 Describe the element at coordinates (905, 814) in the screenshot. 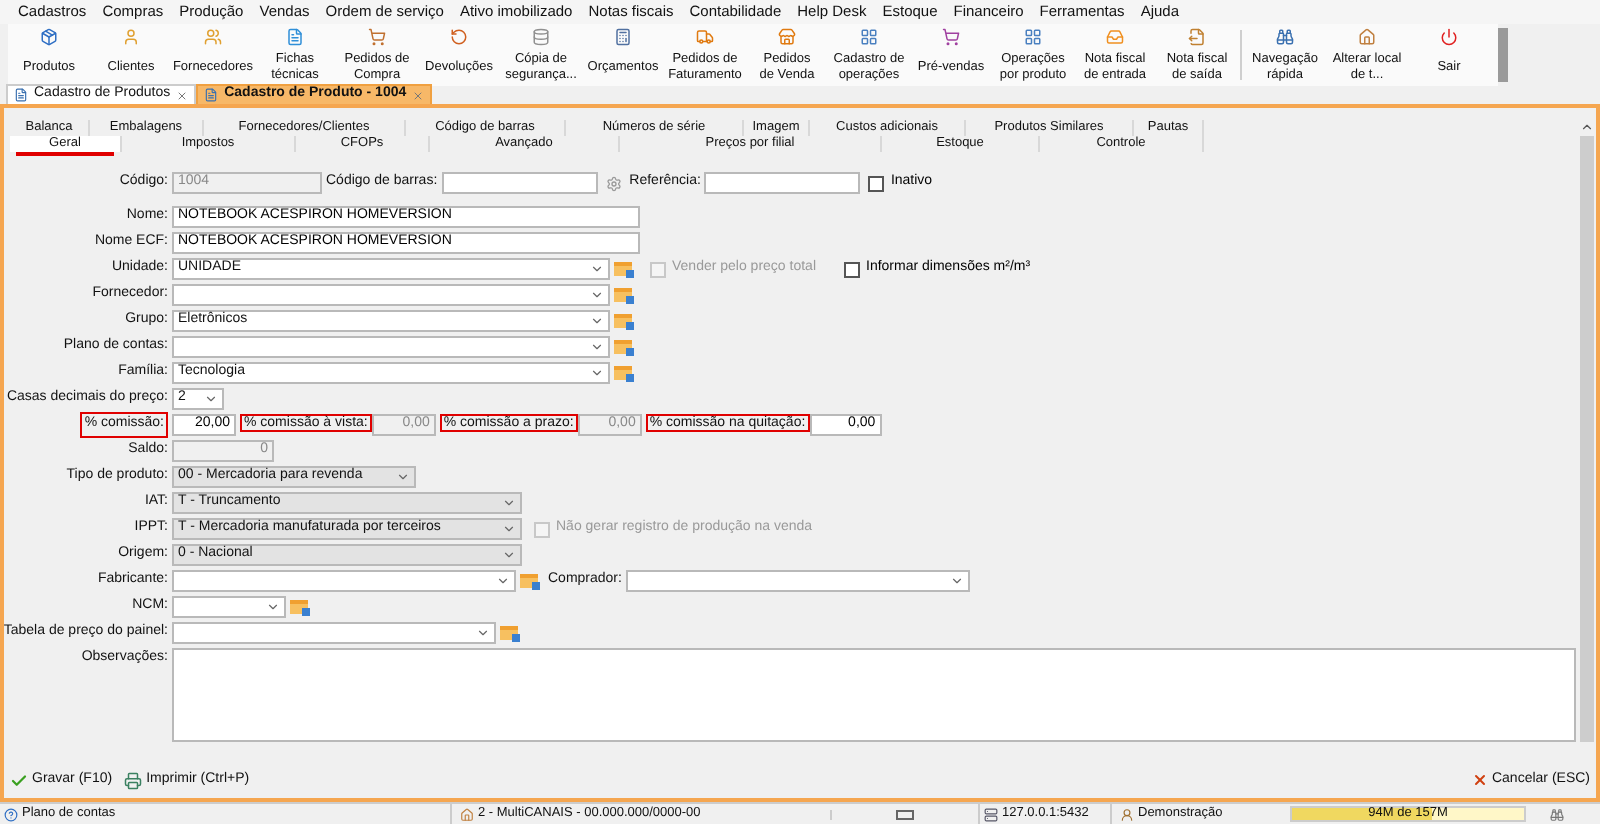

I see `battery-icon` at that location.